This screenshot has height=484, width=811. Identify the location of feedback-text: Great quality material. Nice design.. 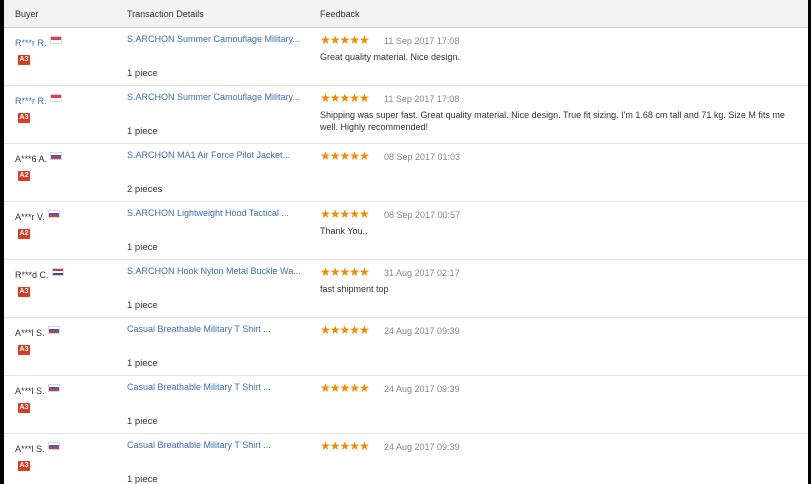
(390, 57).